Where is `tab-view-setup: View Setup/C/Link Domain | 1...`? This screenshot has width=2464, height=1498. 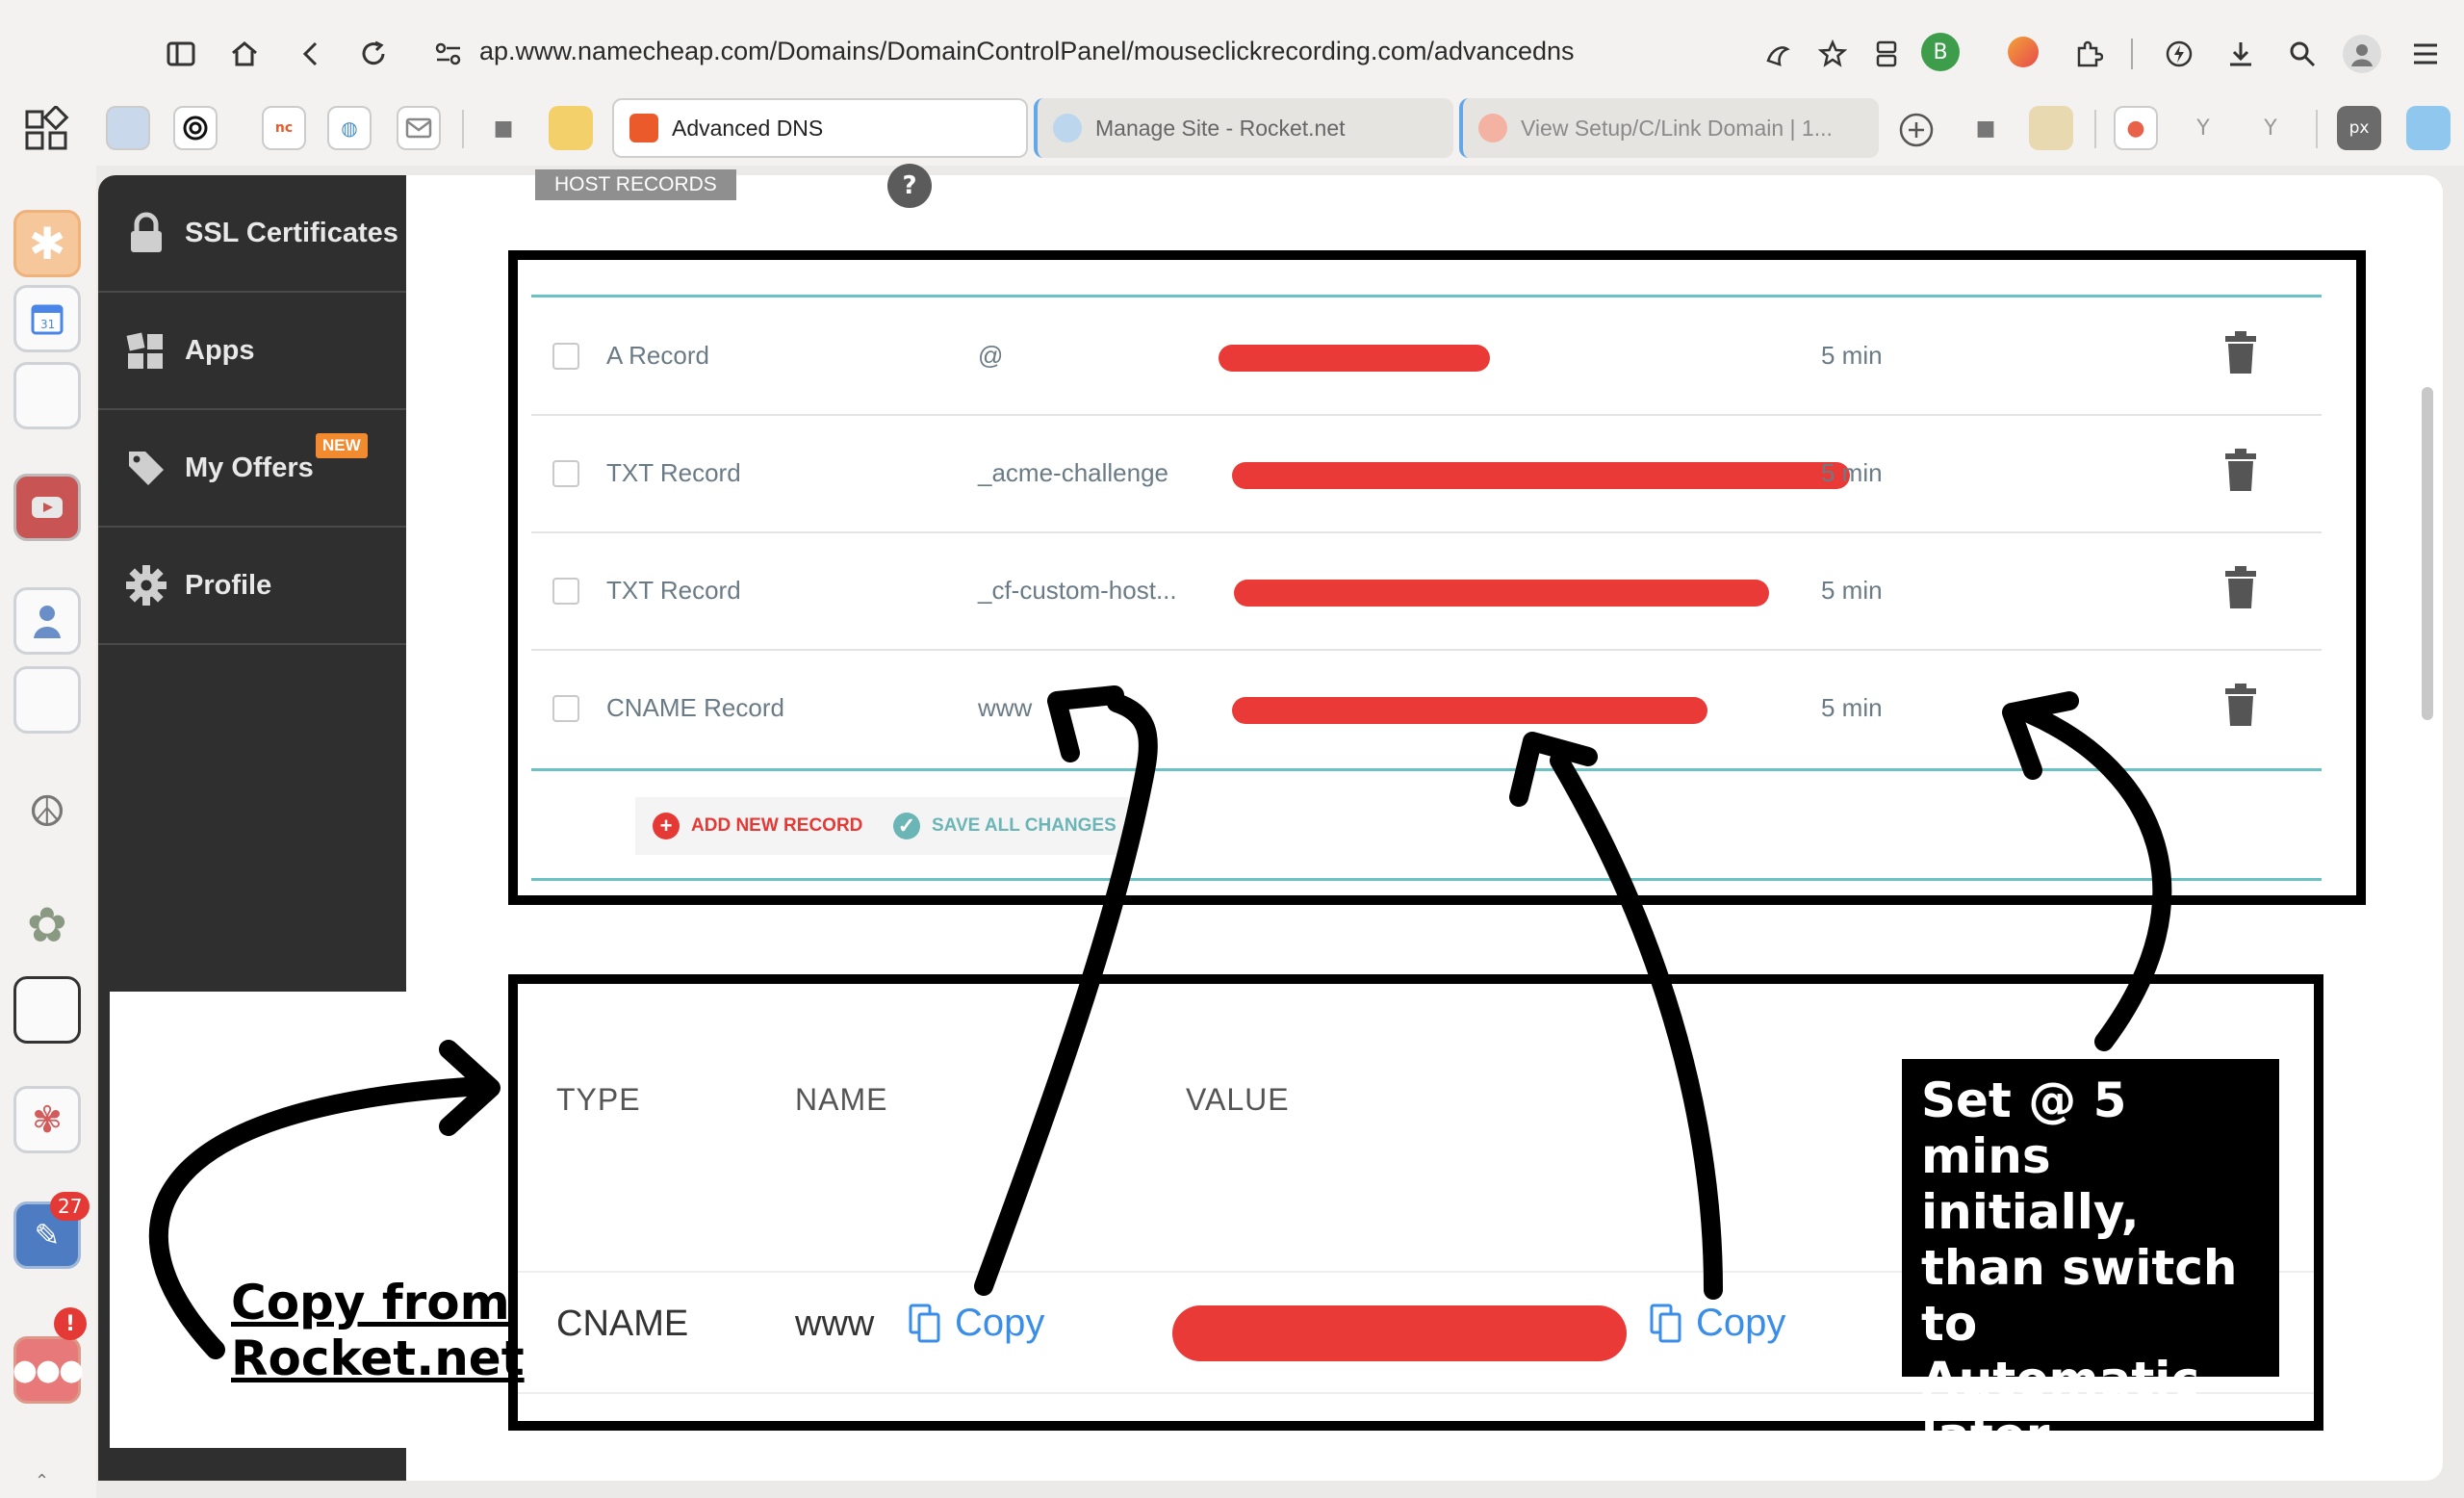
tab-view-setup: View Setup/C/Link Domain | 1... is located at coordinates (1669, 128).